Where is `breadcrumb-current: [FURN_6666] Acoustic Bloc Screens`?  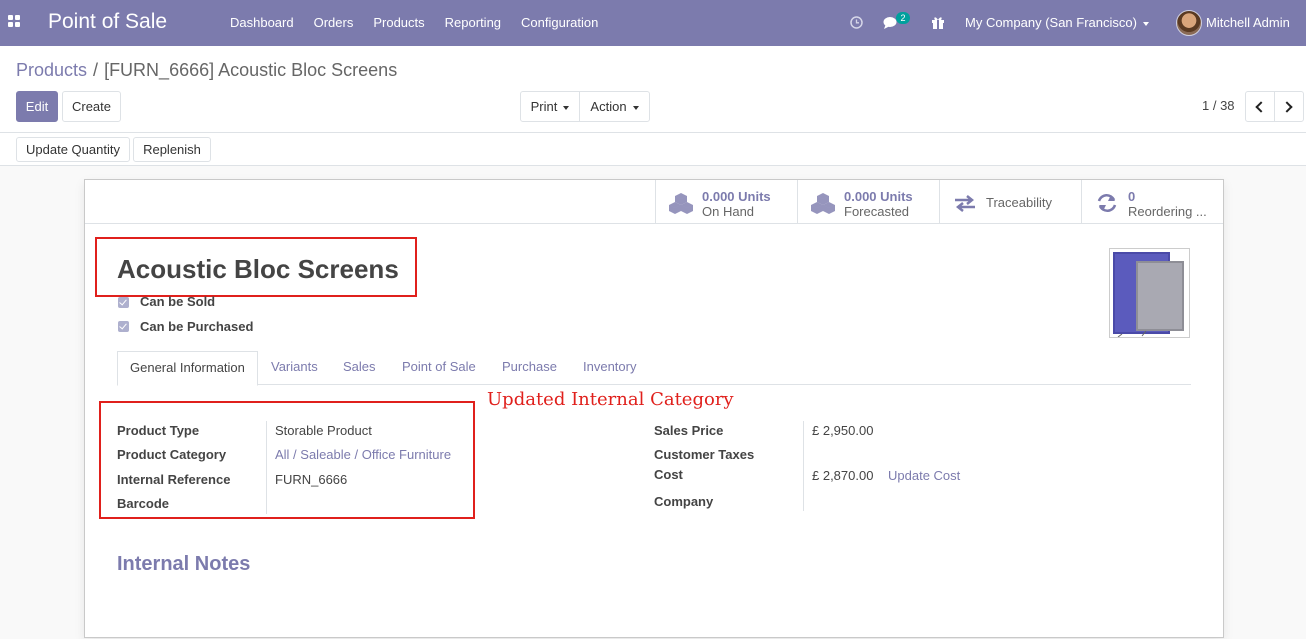 breadcrumb-current: [FURN_6666] Acoustic Bloc Screens is located at coordinates (251, 70).